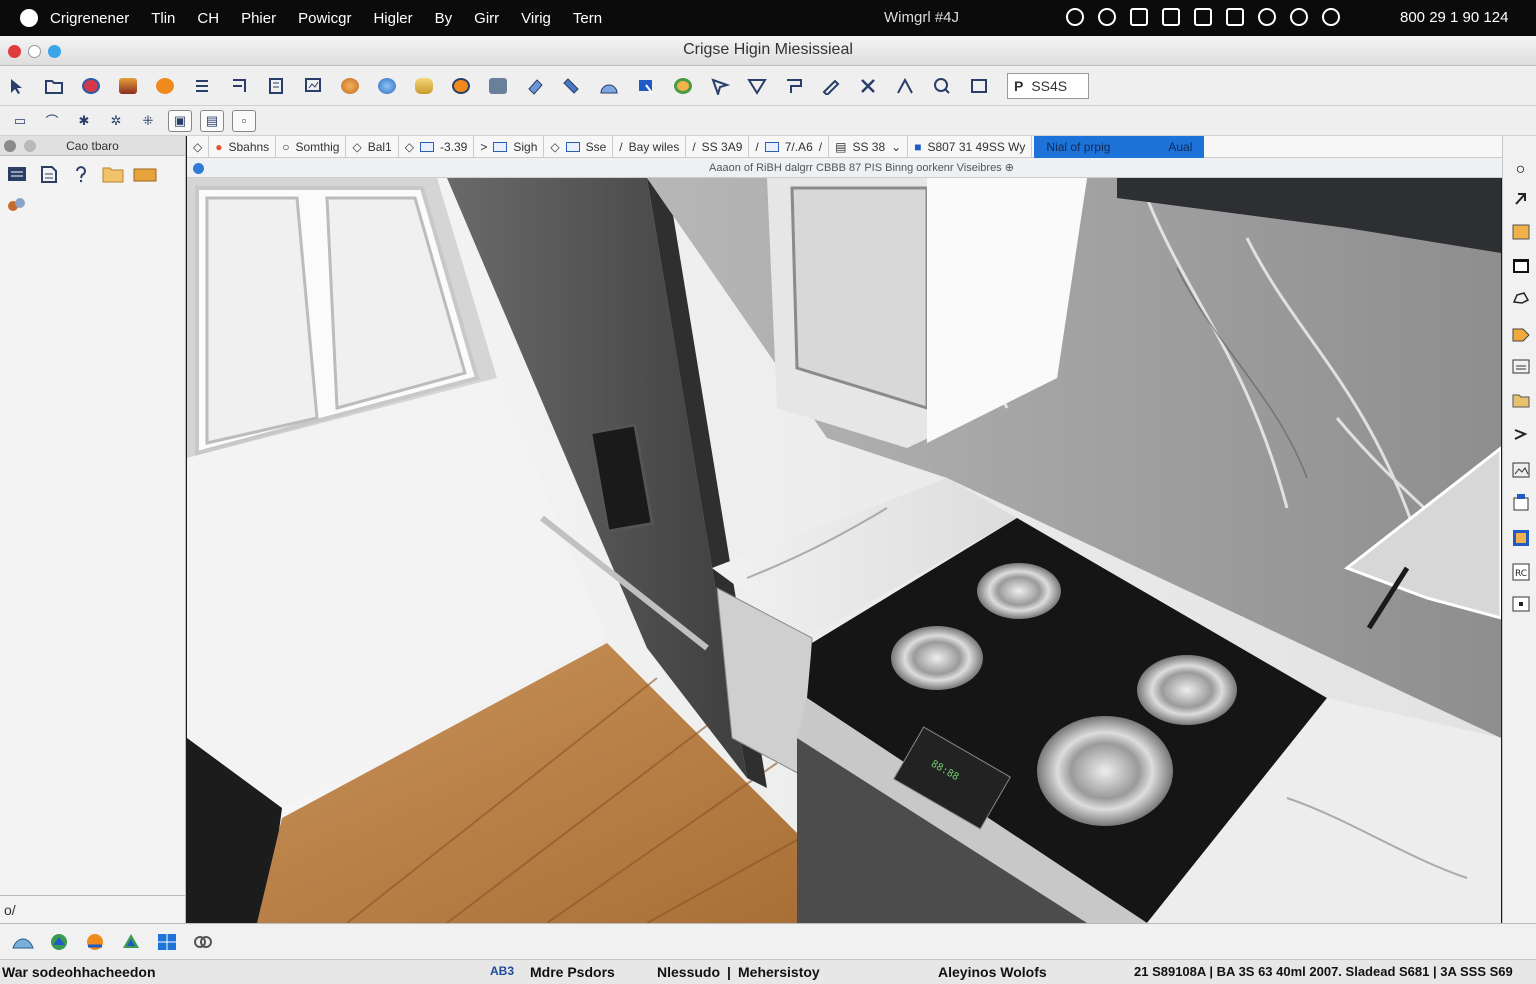  Describe the element at coordinates (718, 146) in the screenshot. I see `option-item: / SS 3A9` at that location.